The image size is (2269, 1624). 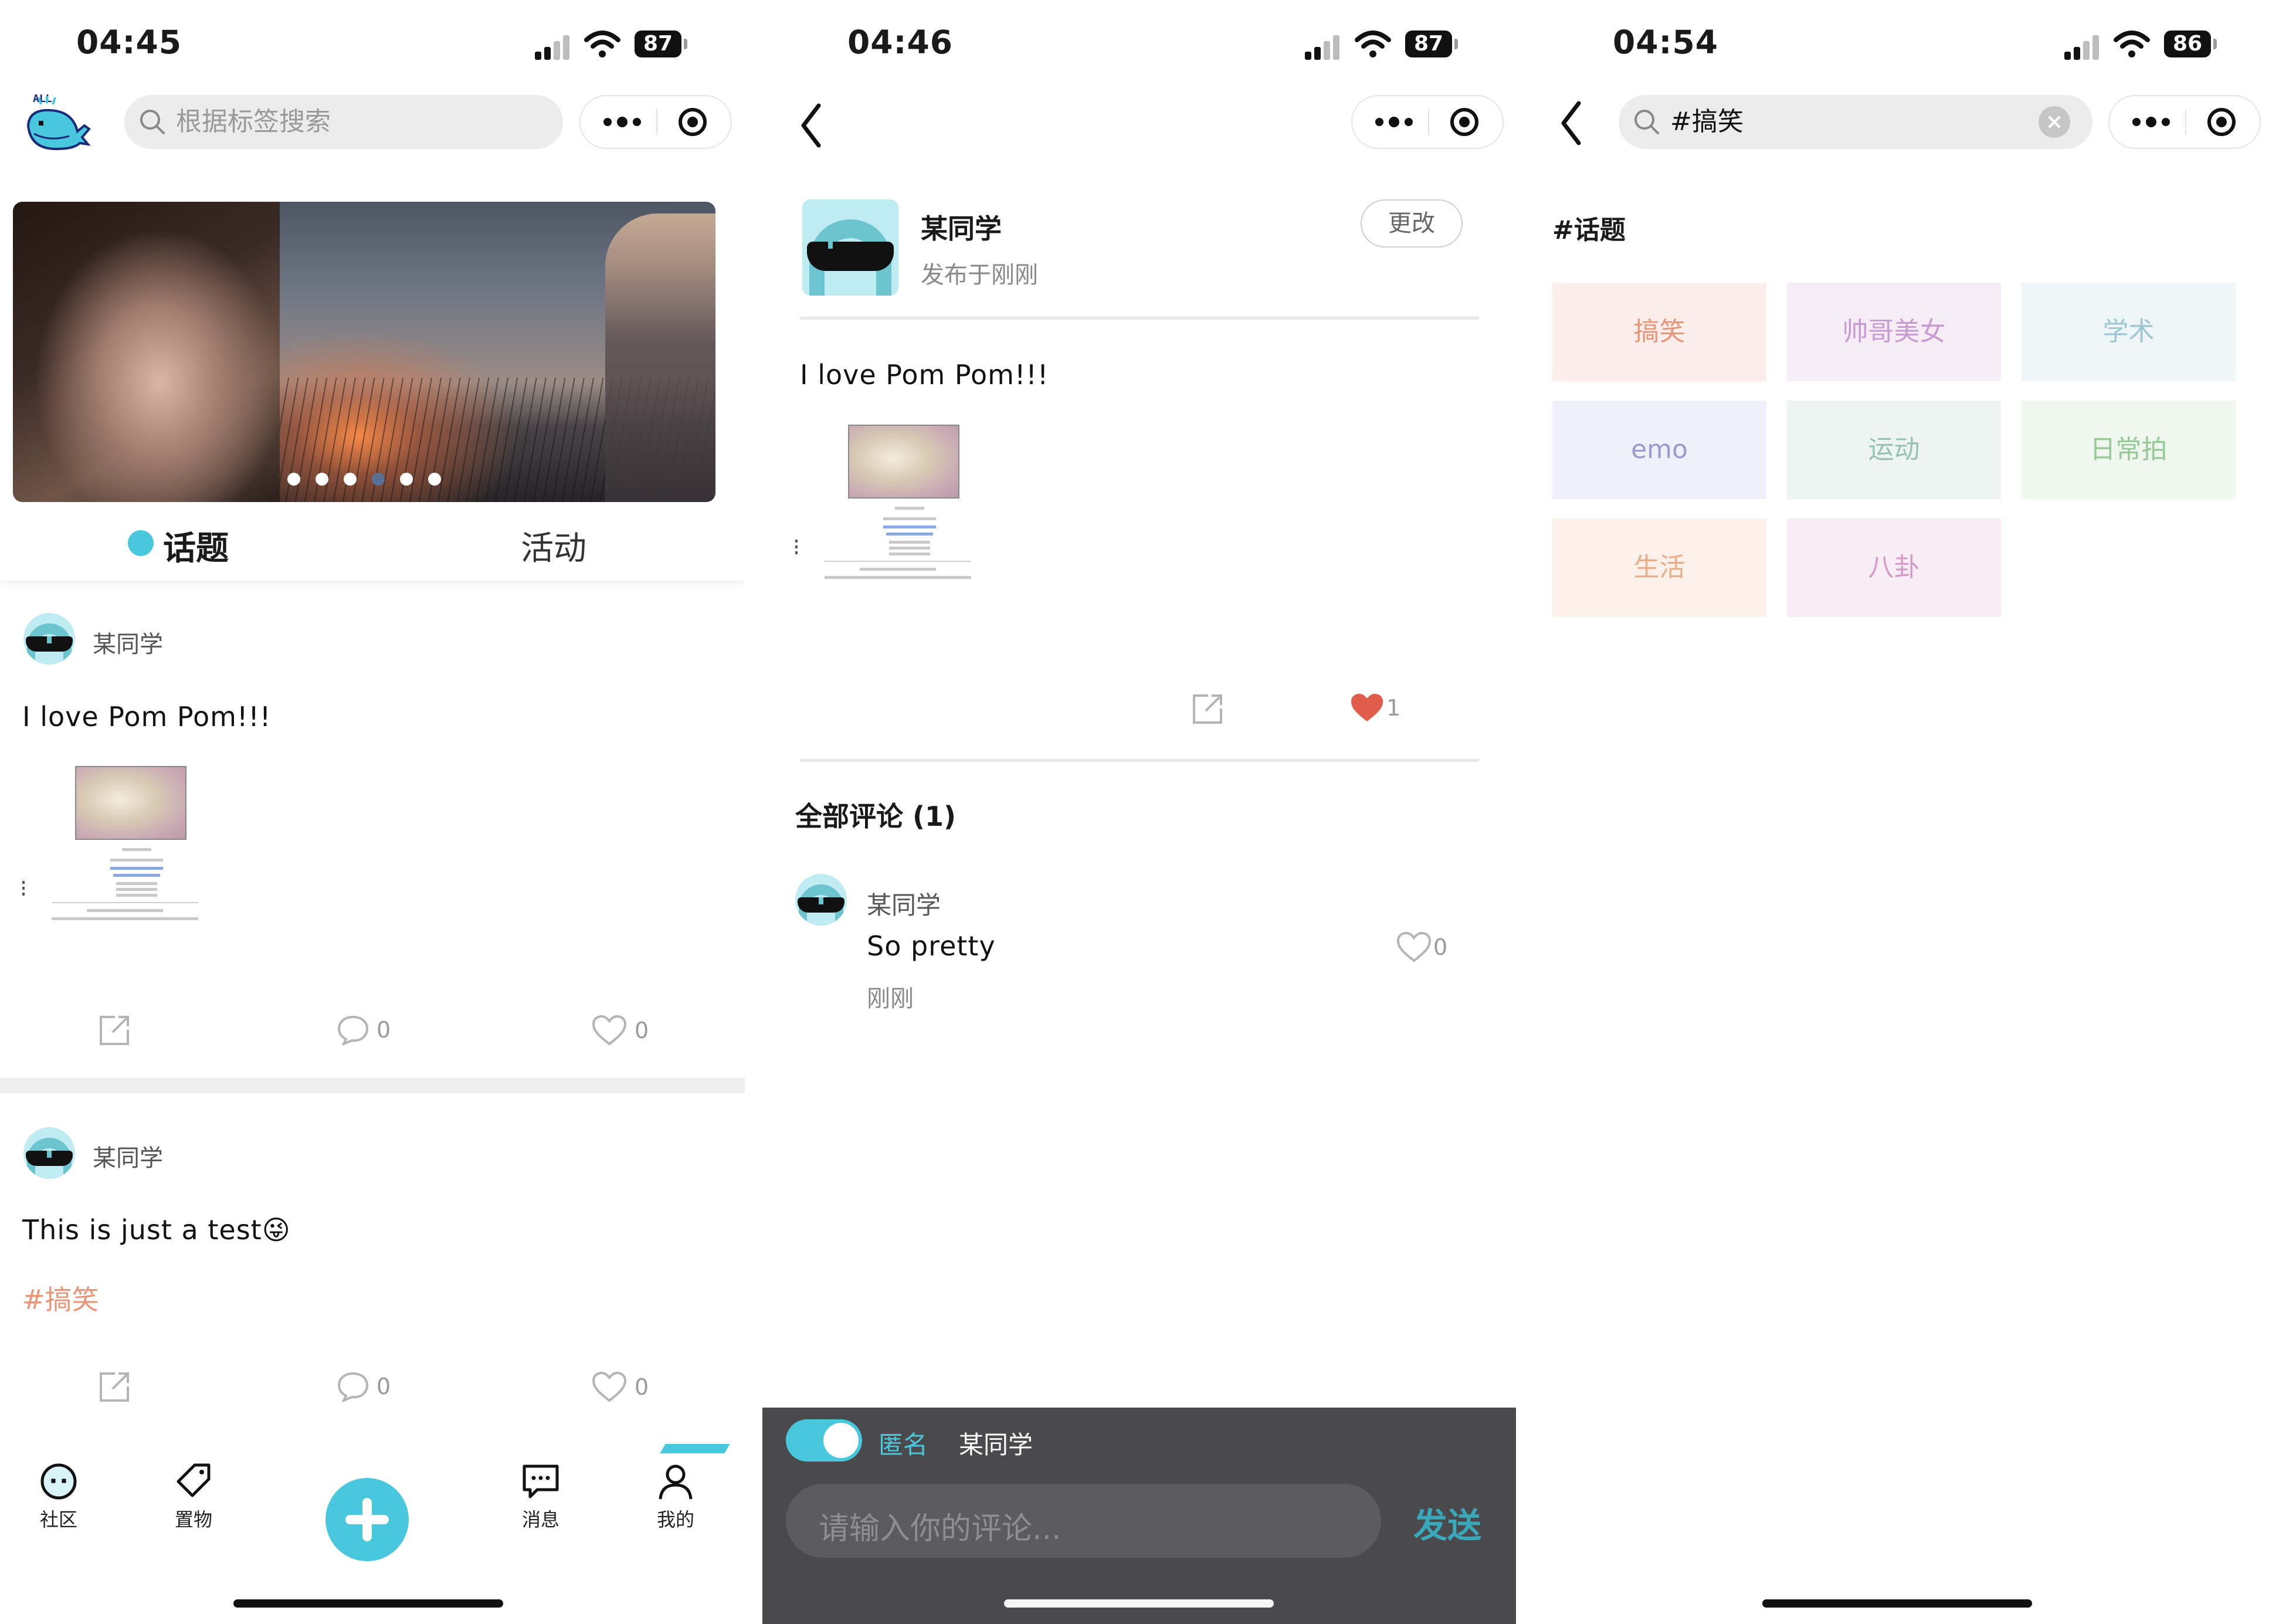 What do you see at coordinates (253, 122) in the screenshot?
I see `search-placeholder: 根据标签搜索` at bounding box center [253, 122].